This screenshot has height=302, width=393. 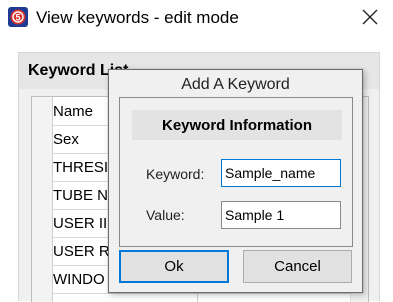 What do you see at coordinates (42, 199) in the screenshot?
I see `row-header-column` at bounding box center [42, 199].